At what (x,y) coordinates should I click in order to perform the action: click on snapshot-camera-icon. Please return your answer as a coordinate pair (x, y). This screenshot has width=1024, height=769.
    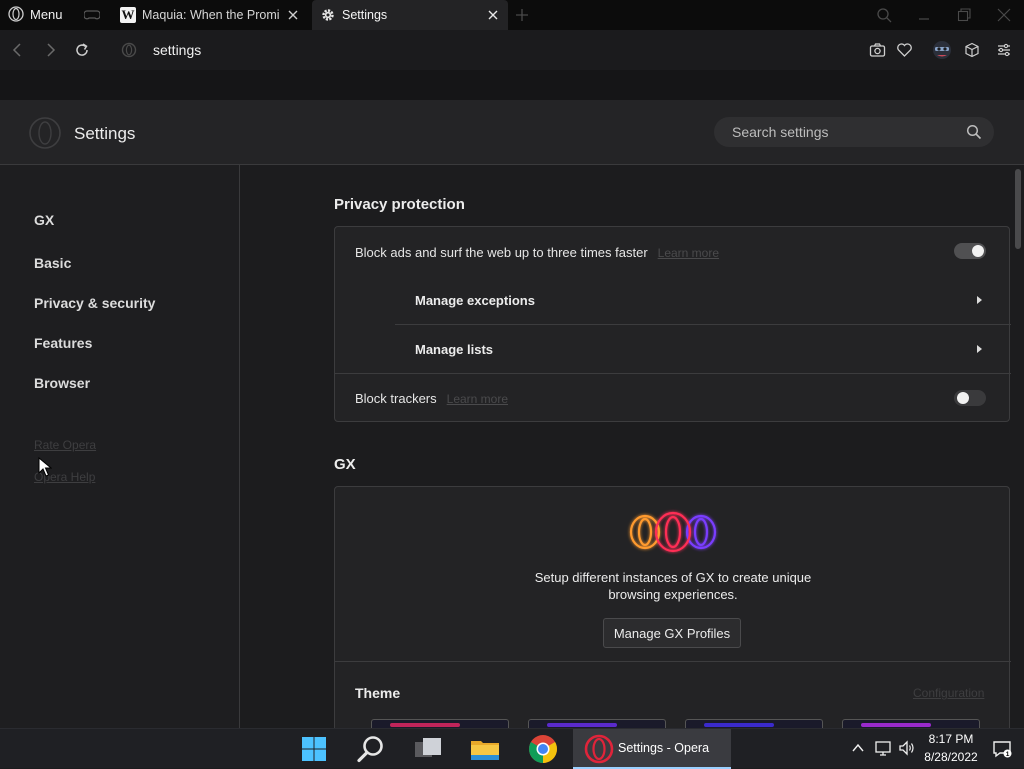
    Looking at the image, I should click on (877, 50).